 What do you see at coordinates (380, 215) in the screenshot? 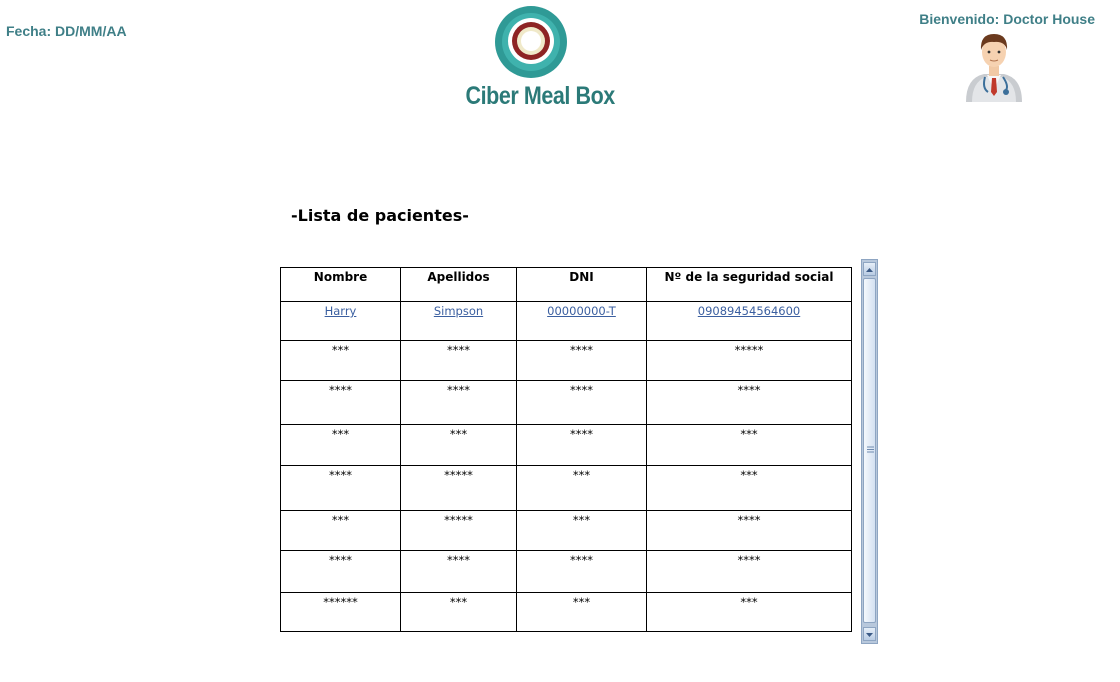
I see `page-title: -Lista de pacientes-` at bounding box center [380, 215].